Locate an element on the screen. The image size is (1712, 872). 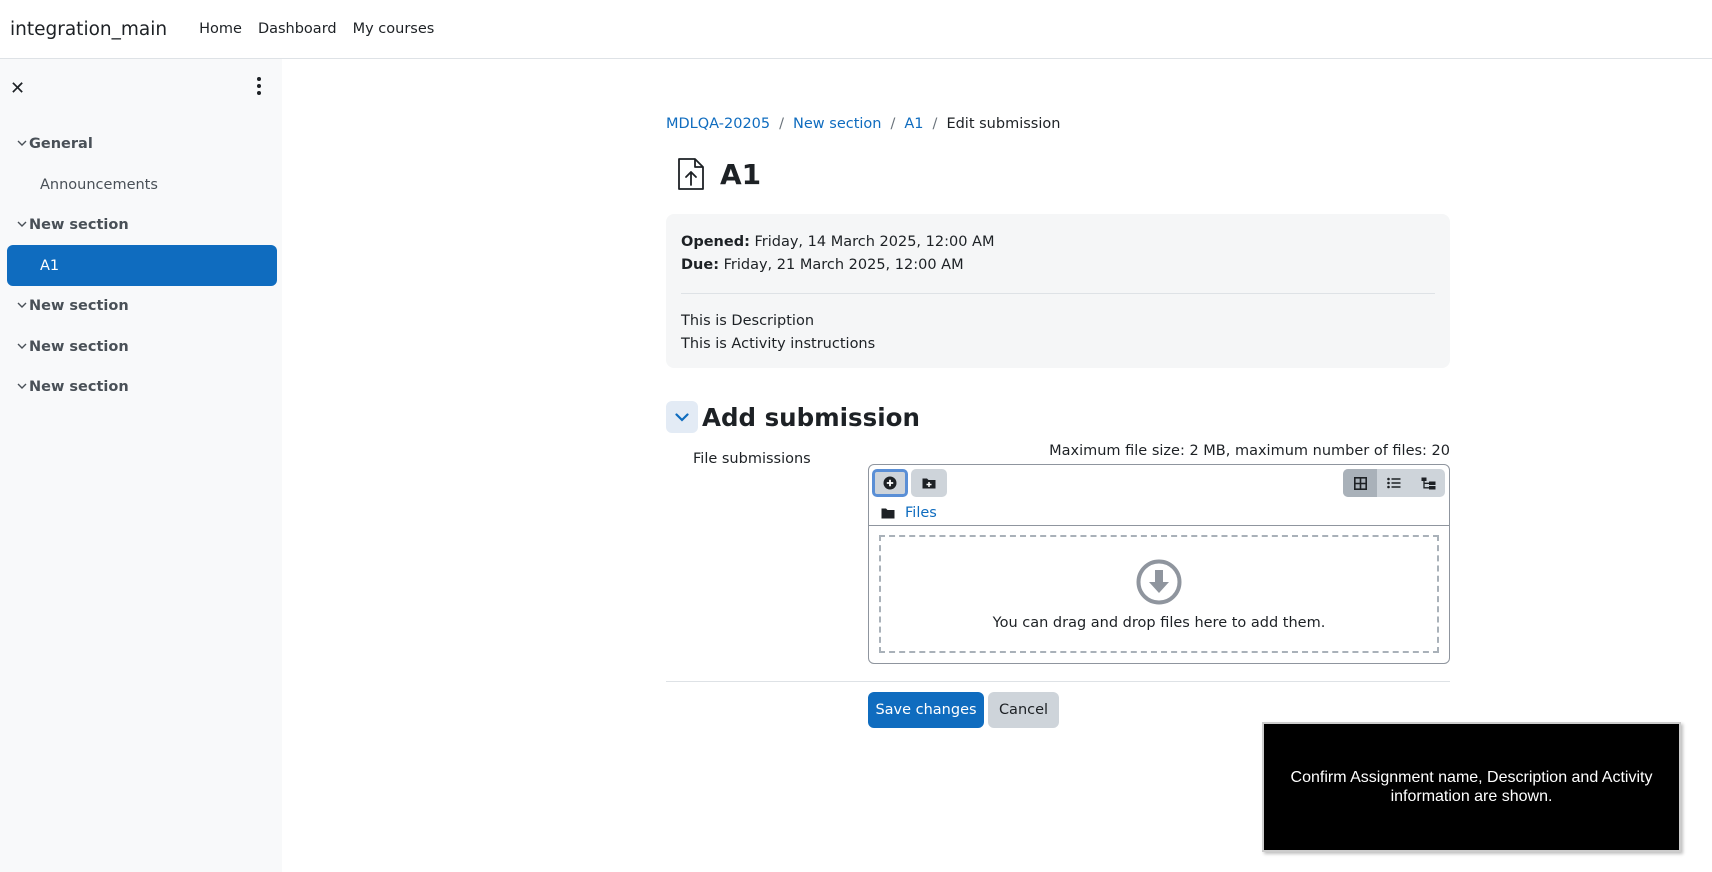
kebab-menu-icon is located at coordinates (259, 86).